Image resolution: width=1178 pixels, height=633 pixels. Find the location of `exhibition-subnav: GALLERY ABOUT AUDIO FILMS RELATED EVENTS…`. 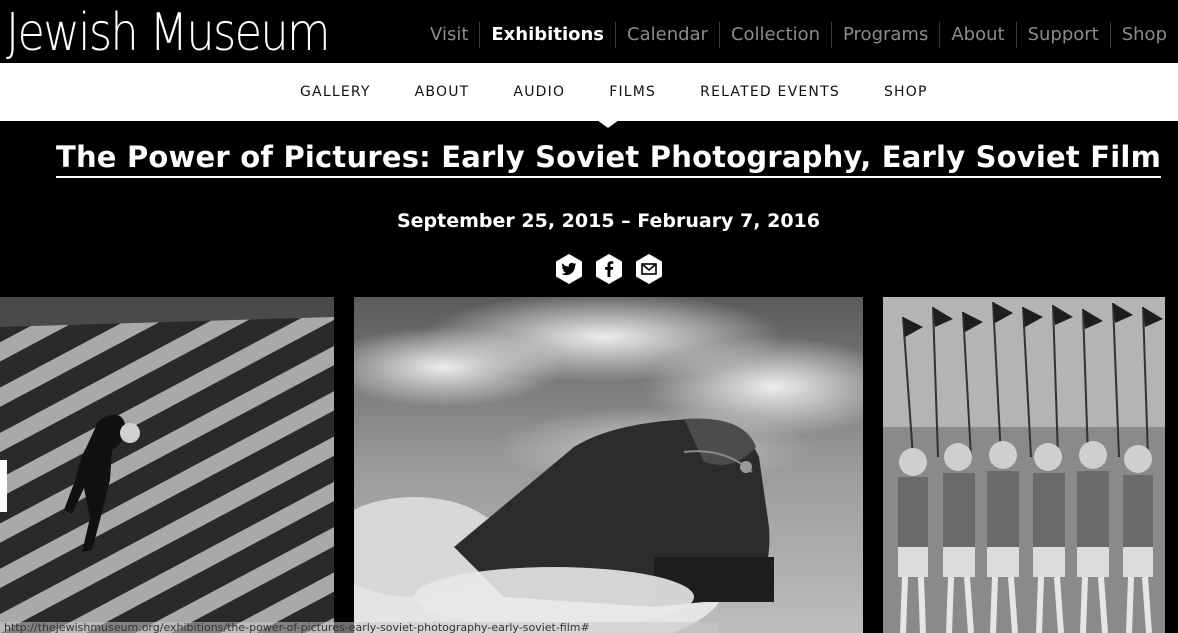

exhibition-subnav: GALLERY ABOUT AUDIO FILMS RELATED EVENTS… is located at coordinates (589, 92).